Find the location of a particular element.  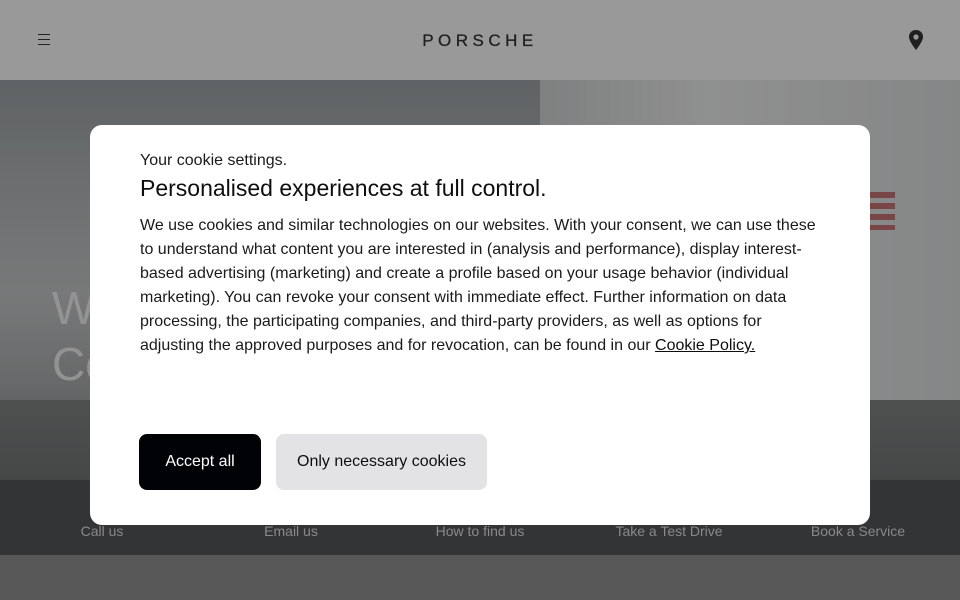

cookie-dialog-kicker: Your cookie settings. is located at coordinates (214, 160).